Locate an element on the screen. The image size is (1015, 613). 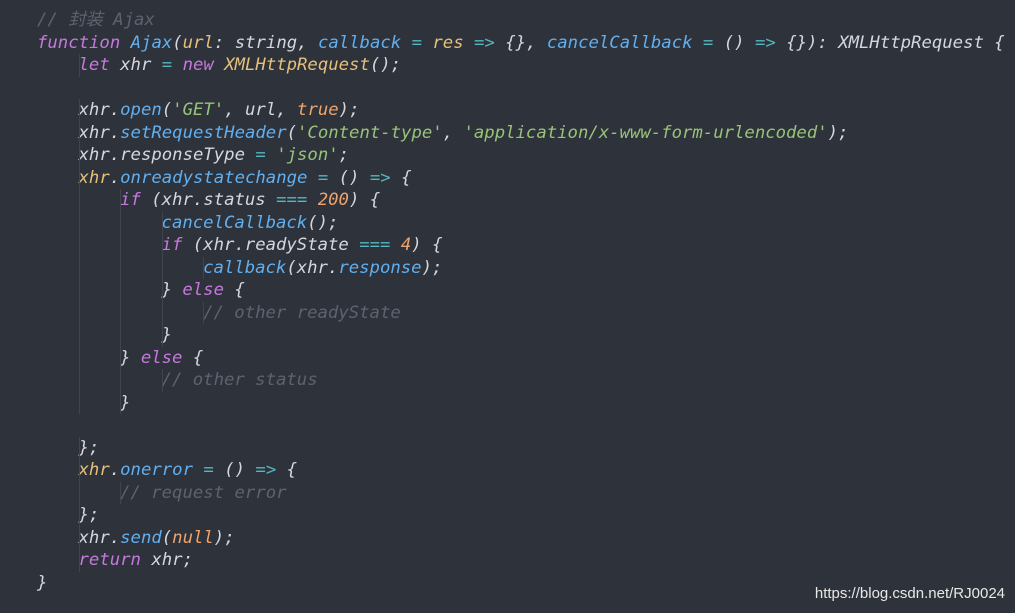
code-token: return is located at coordinates (109, 560).